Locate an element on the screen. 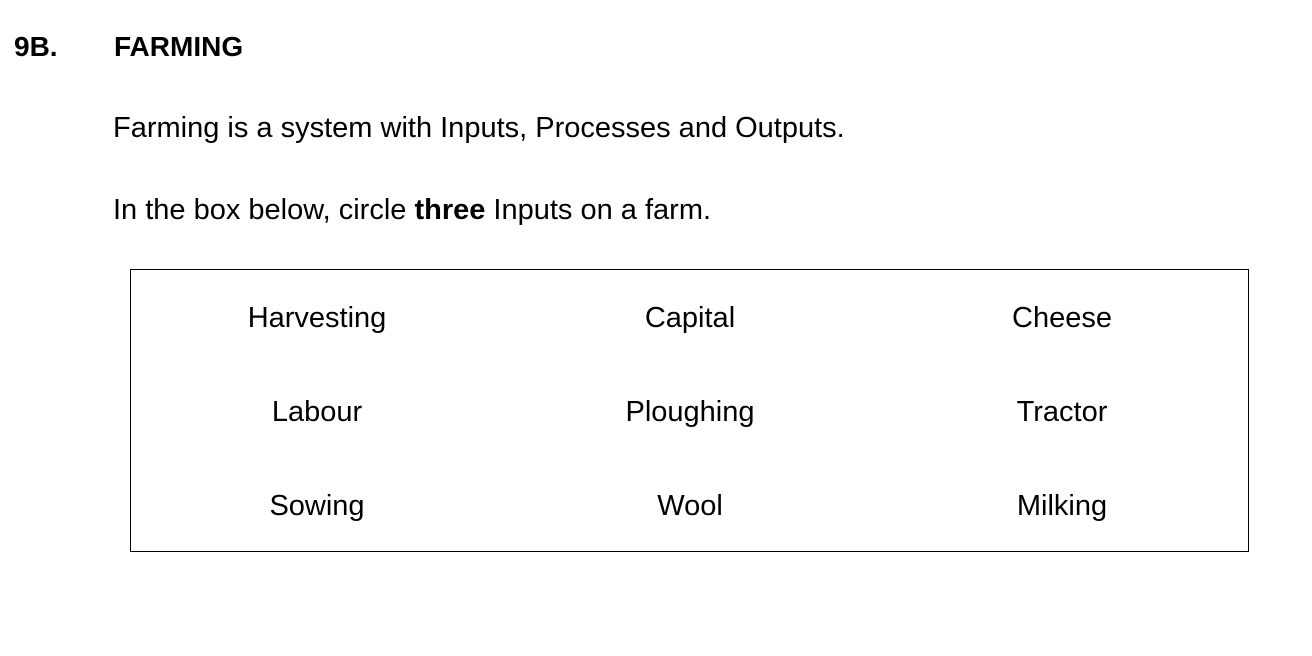  option-ploughing: Ploughing is located at coordinates (690, 412).